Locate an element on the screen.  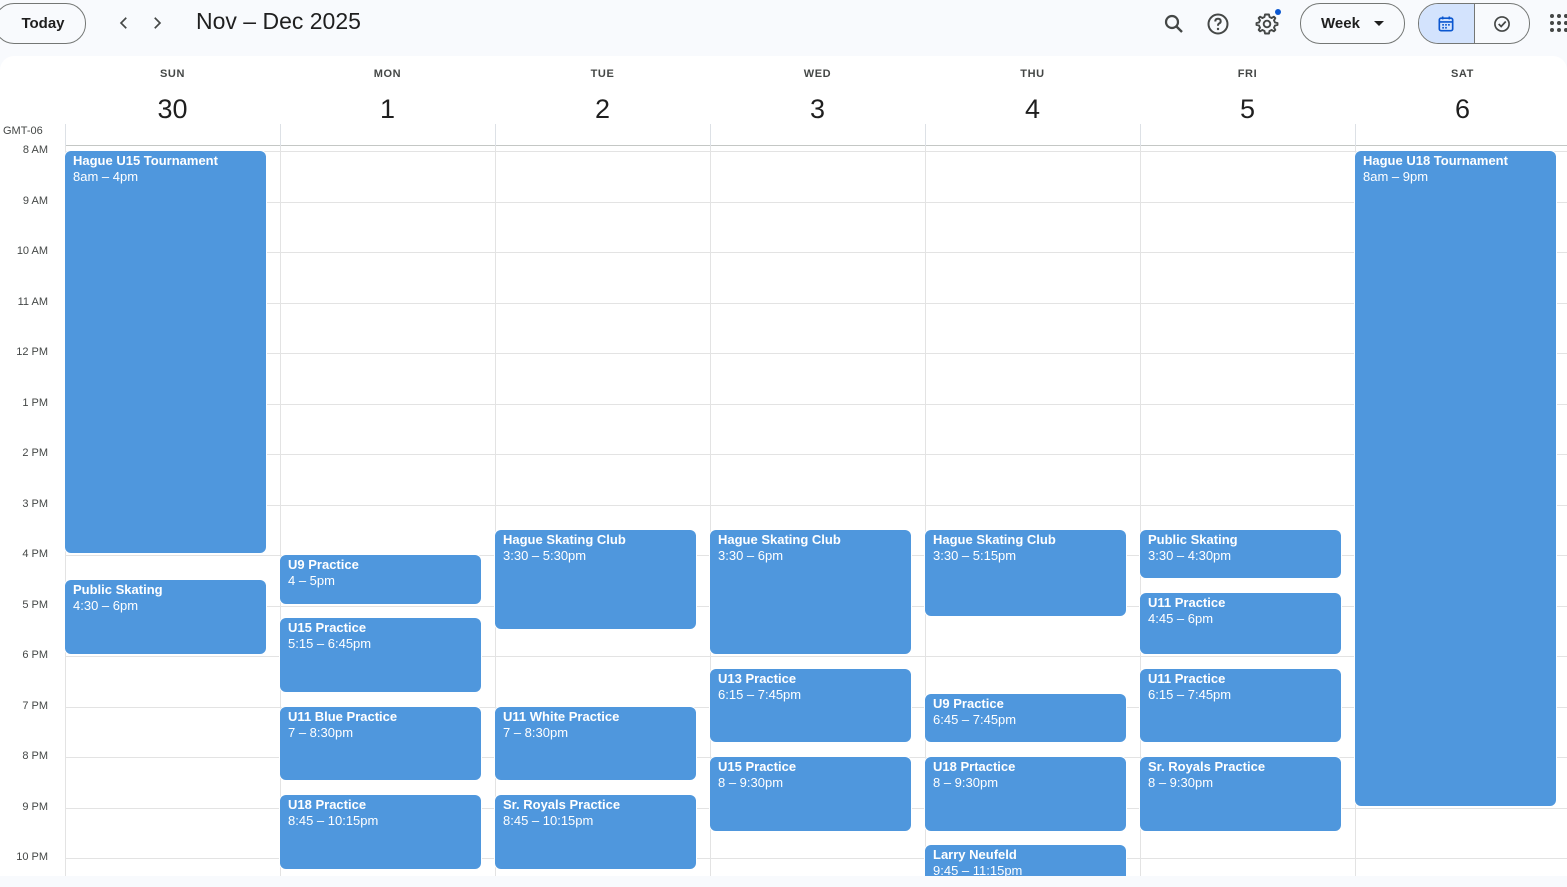
calendar-event: U11 Practice 6:15 – 7:45pm is located at coordinates (1240, 705).